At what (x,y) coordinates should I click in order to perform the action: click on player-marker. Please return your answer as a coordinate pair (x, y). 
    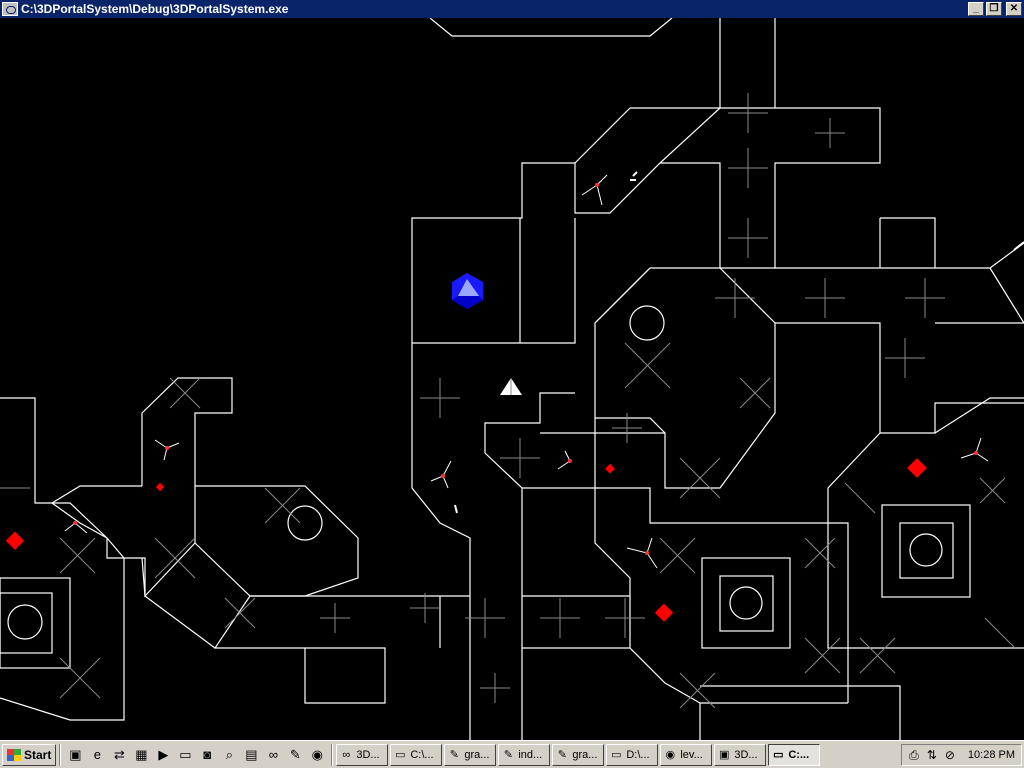
    Looking at the image, I should click on (467, 291).